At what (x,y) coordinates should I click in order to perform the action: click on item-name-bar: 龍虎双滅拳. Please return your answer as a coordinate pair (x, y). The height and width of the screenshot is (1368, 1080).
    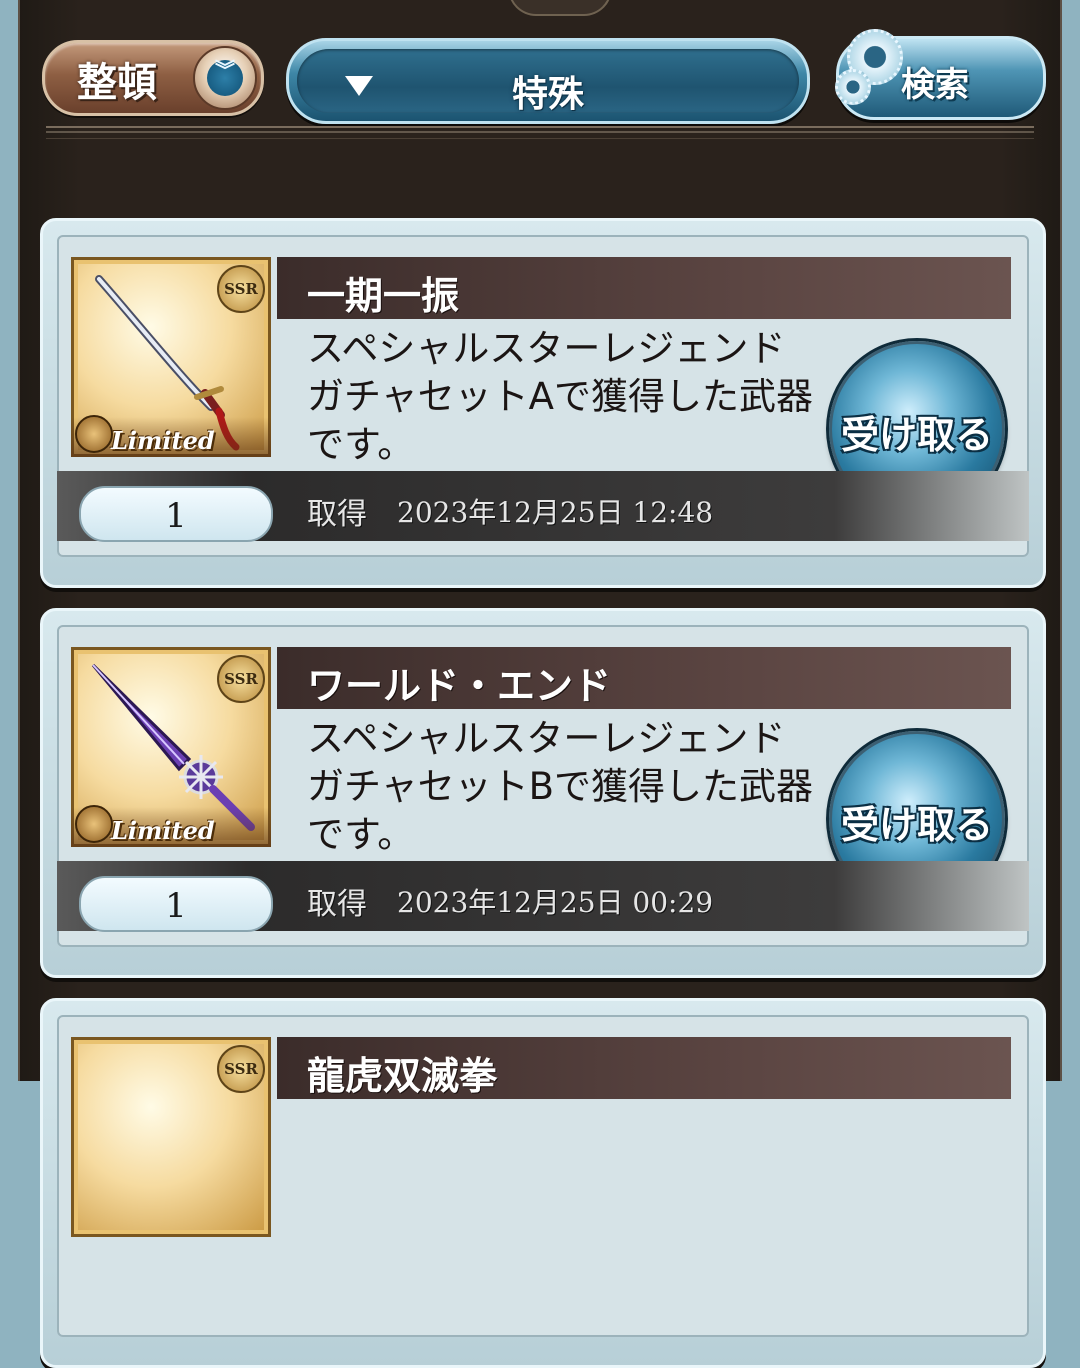
    Looking at the image, I should click on (644, 1068).